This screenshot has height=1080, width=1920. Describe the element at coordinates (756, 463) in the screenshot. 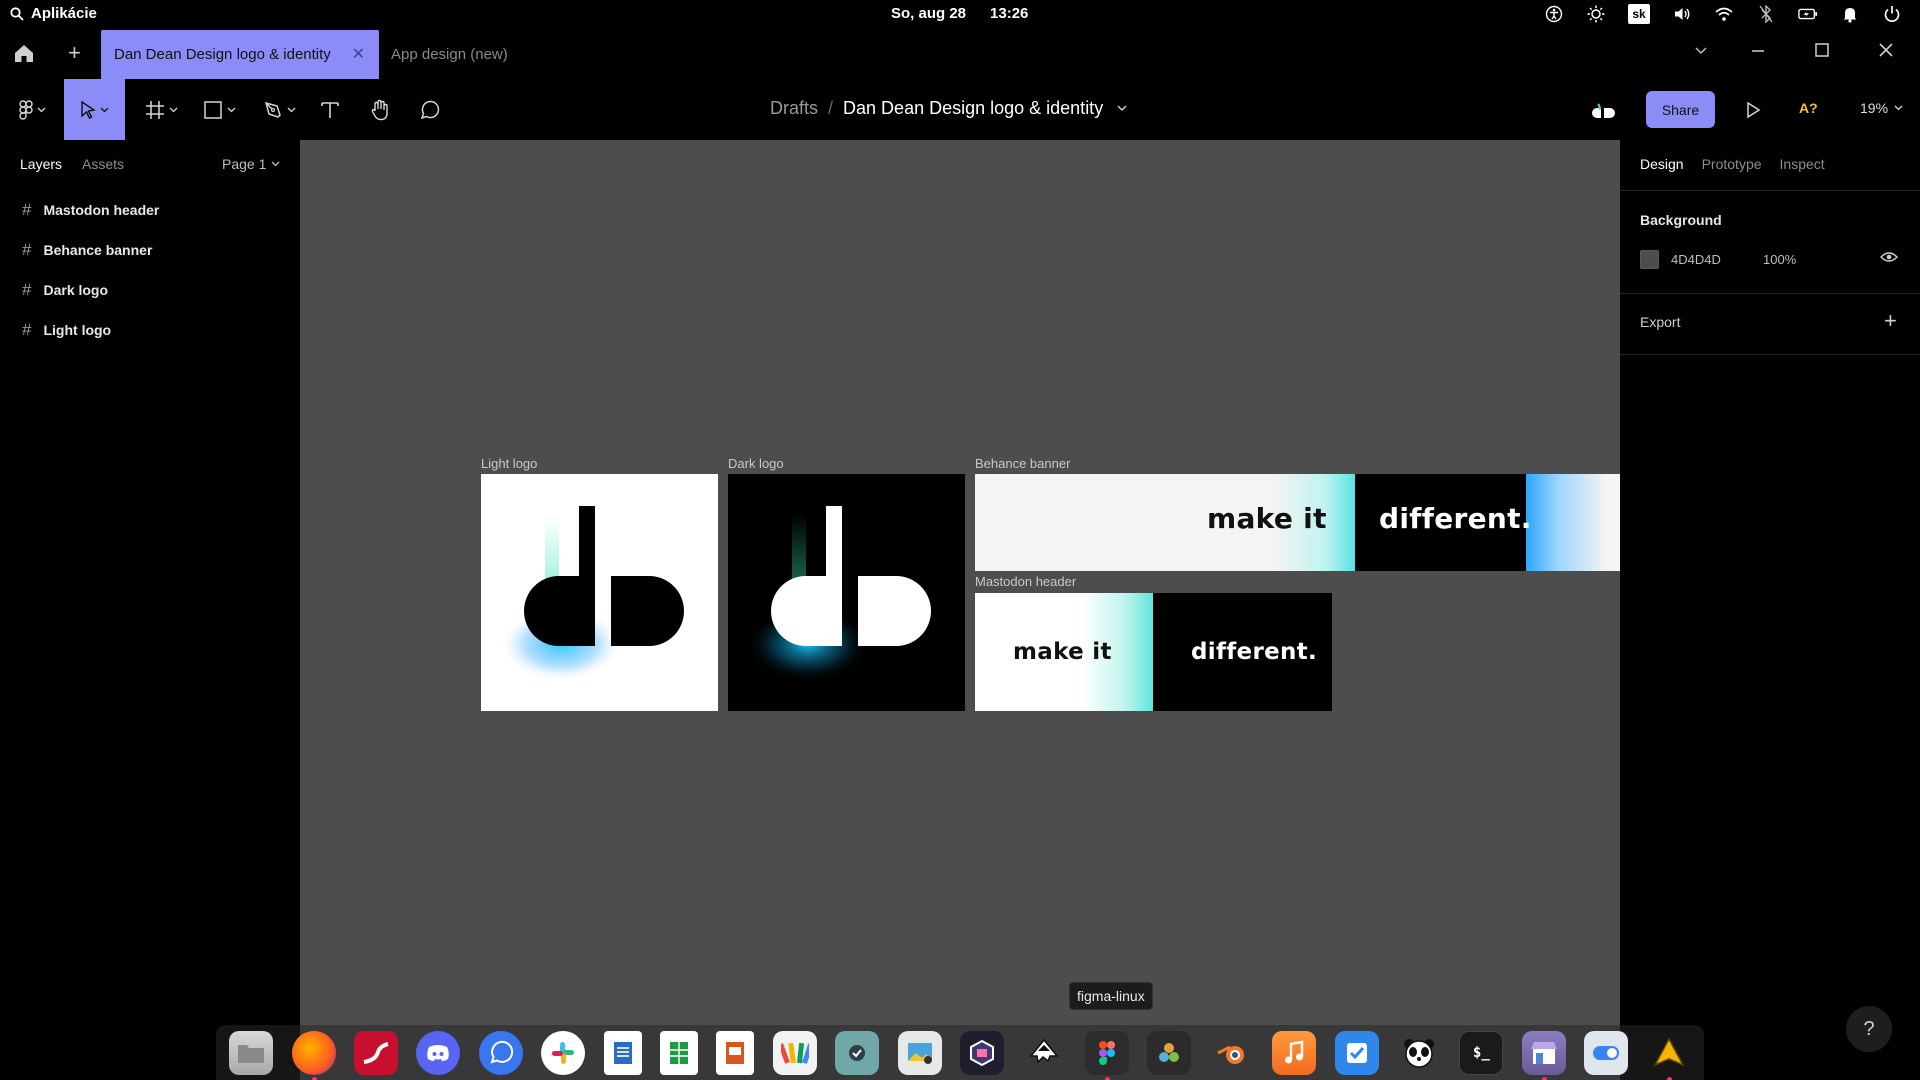

I see `frame-label-dark-logo: Dark logo` at that location.